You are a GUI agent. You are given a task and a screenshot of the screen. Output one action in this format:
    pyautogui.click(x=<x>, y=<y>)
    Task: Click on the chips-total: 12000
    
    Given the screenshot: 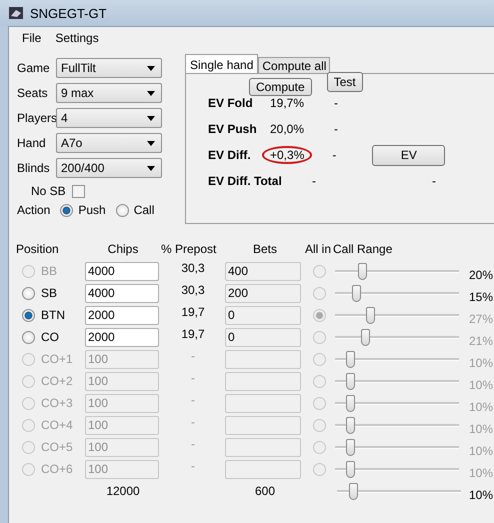 What is the action you would take?
    pyautogui.click(x=123, y=491)
    